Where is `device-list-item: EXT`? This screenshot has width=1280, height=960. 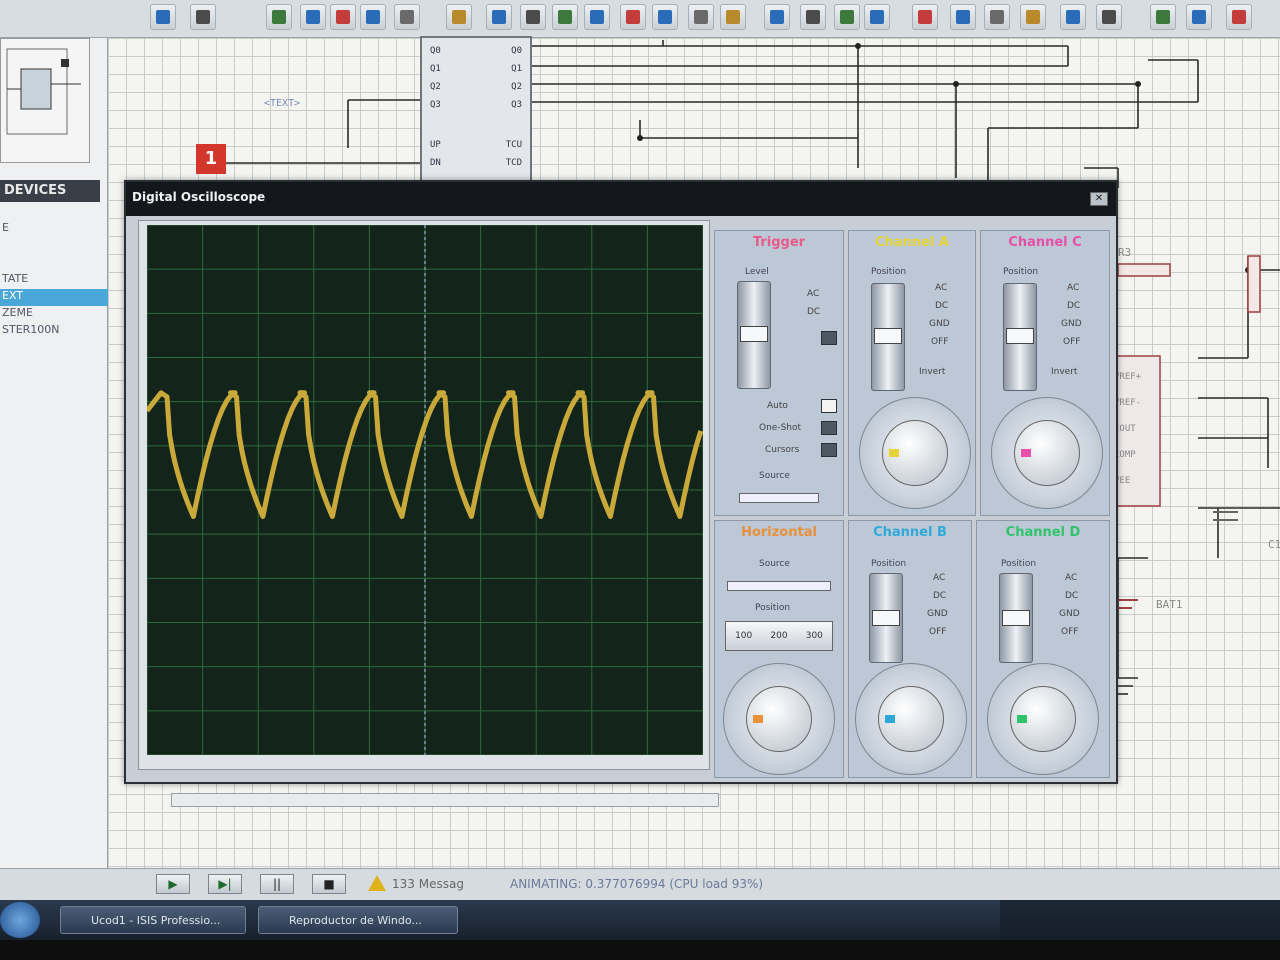 device-list-item: EXT is located at coordinates (54, 297).